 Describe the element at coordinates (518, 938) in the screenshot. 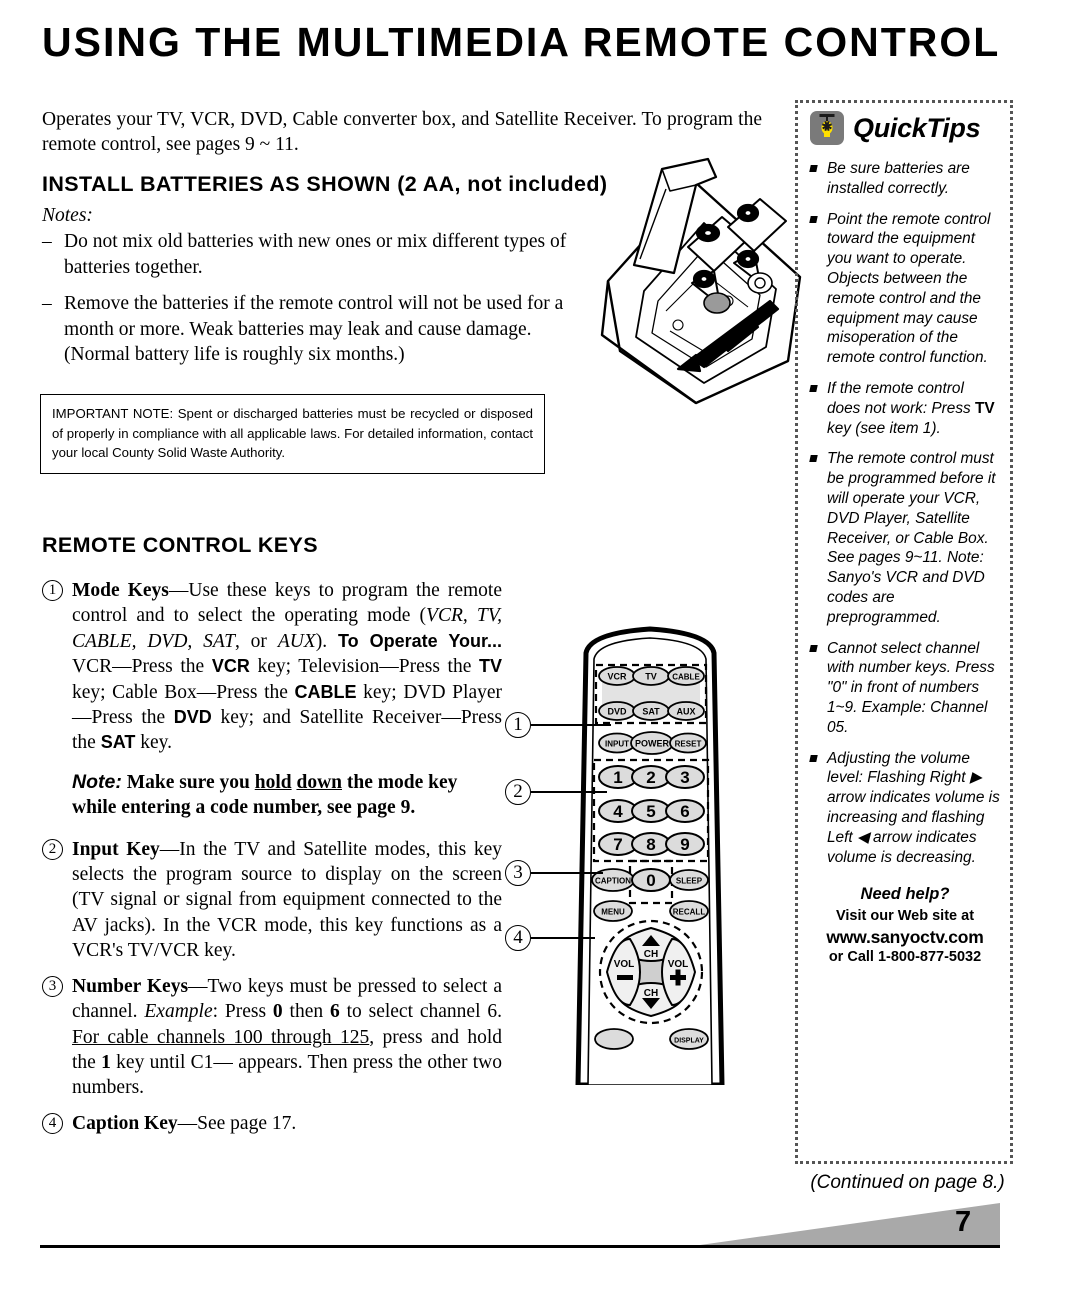

I see `callout-4: 4` at that location.